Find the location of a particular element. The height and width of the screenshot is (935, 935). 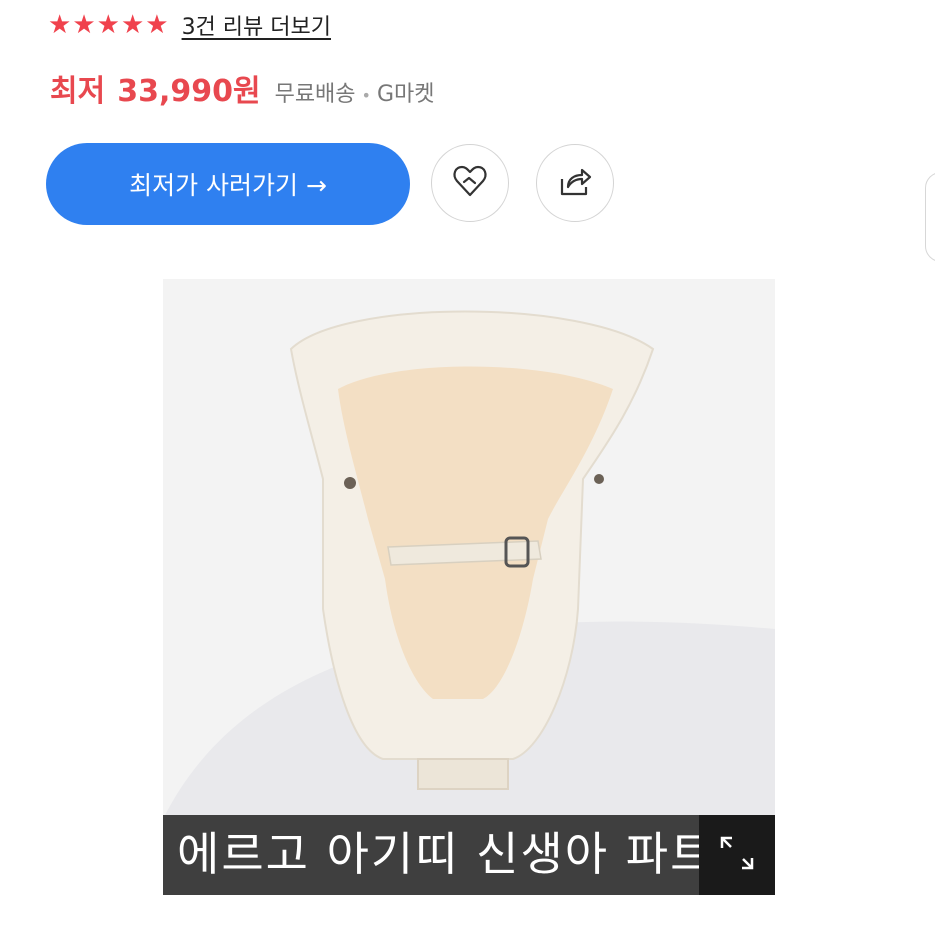

image-caption-bar: 에르고 아기띠 신생아 파트 is located at coordinates (469, 855).